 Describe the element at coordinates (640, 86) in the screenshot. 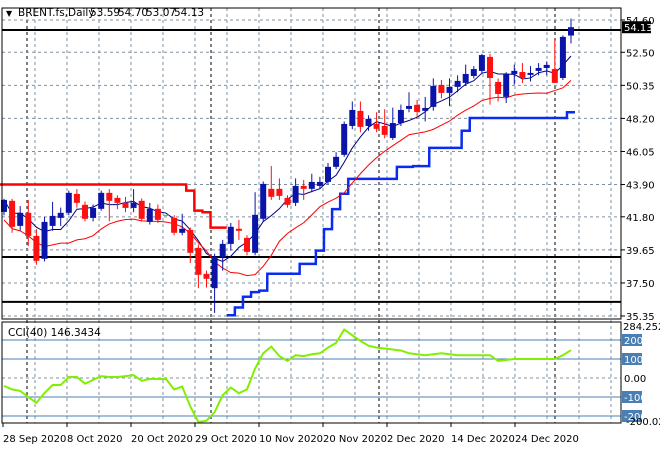

I see `price-label: 50.35` at that location.